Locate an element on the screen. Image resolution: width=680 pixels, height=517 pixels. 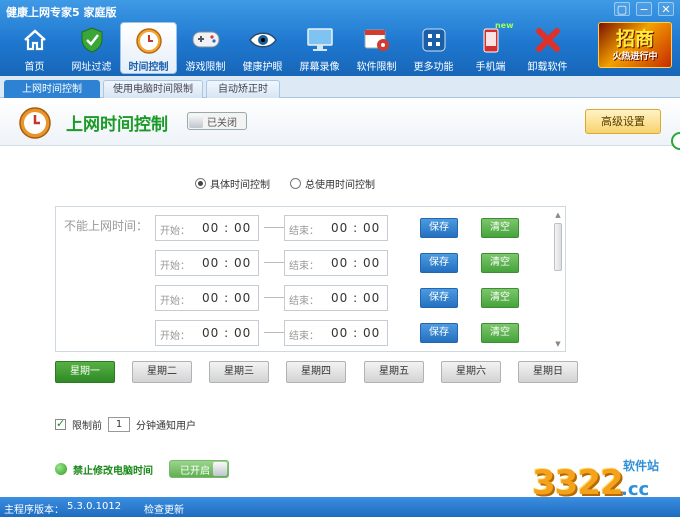
check-update-link: 检查更新 is located at coordinates (164, 508).